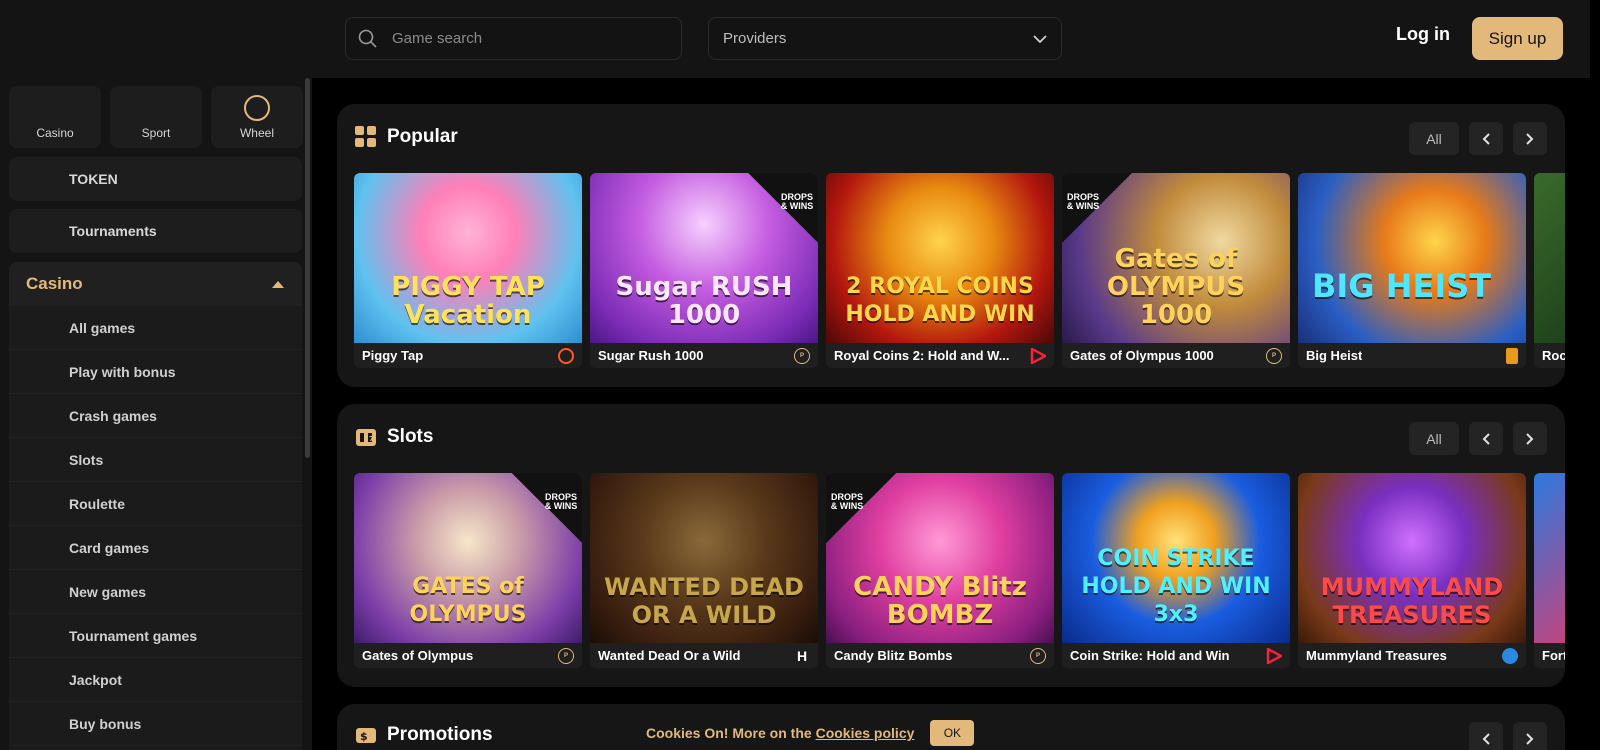 This screenshot has height=750, width=1600. What do you see at coordinates (1549, 258) in the screenshot?
I see `game-thumbnail` at bounding box center [1549, 258].